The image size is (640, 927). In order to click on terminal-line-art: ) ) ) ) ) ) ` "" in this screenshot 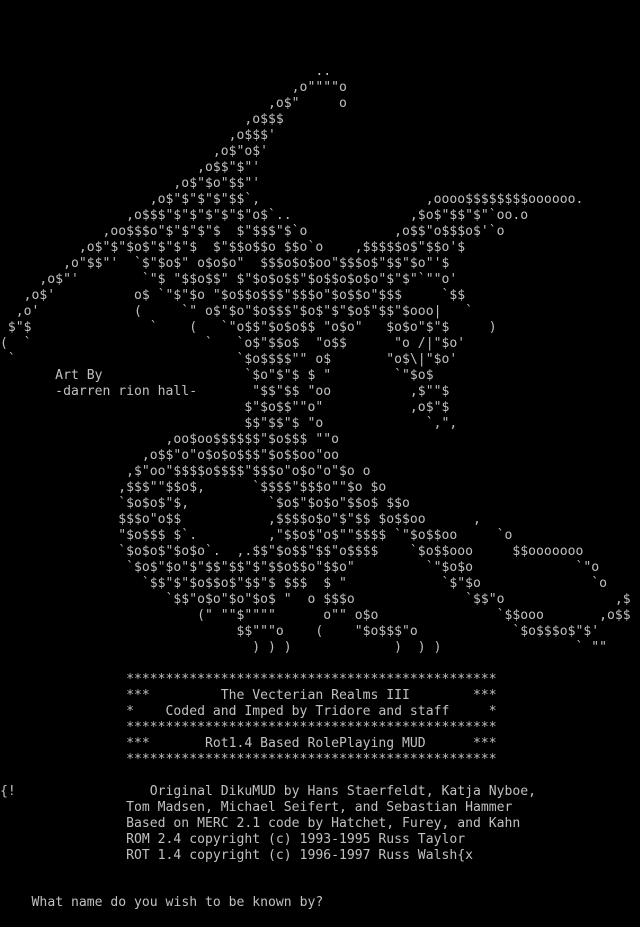, I will do `click(303, 647)`.